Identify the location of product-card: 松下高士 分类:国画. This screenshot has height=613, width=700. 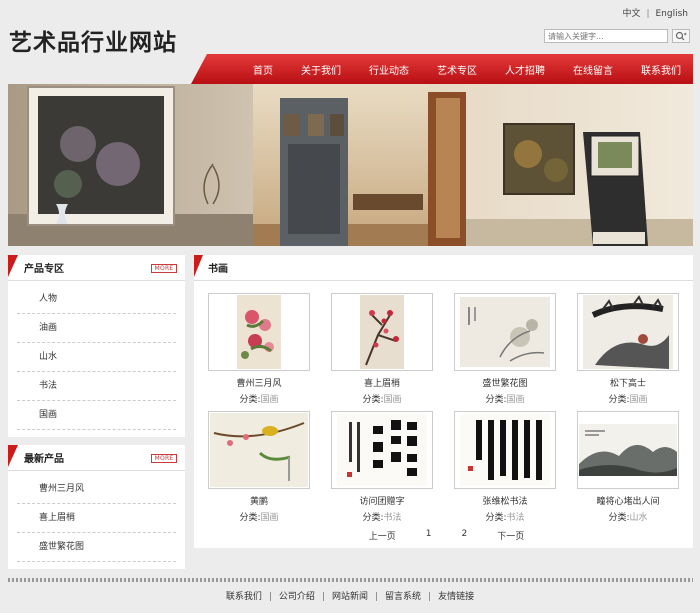
(628, 352).